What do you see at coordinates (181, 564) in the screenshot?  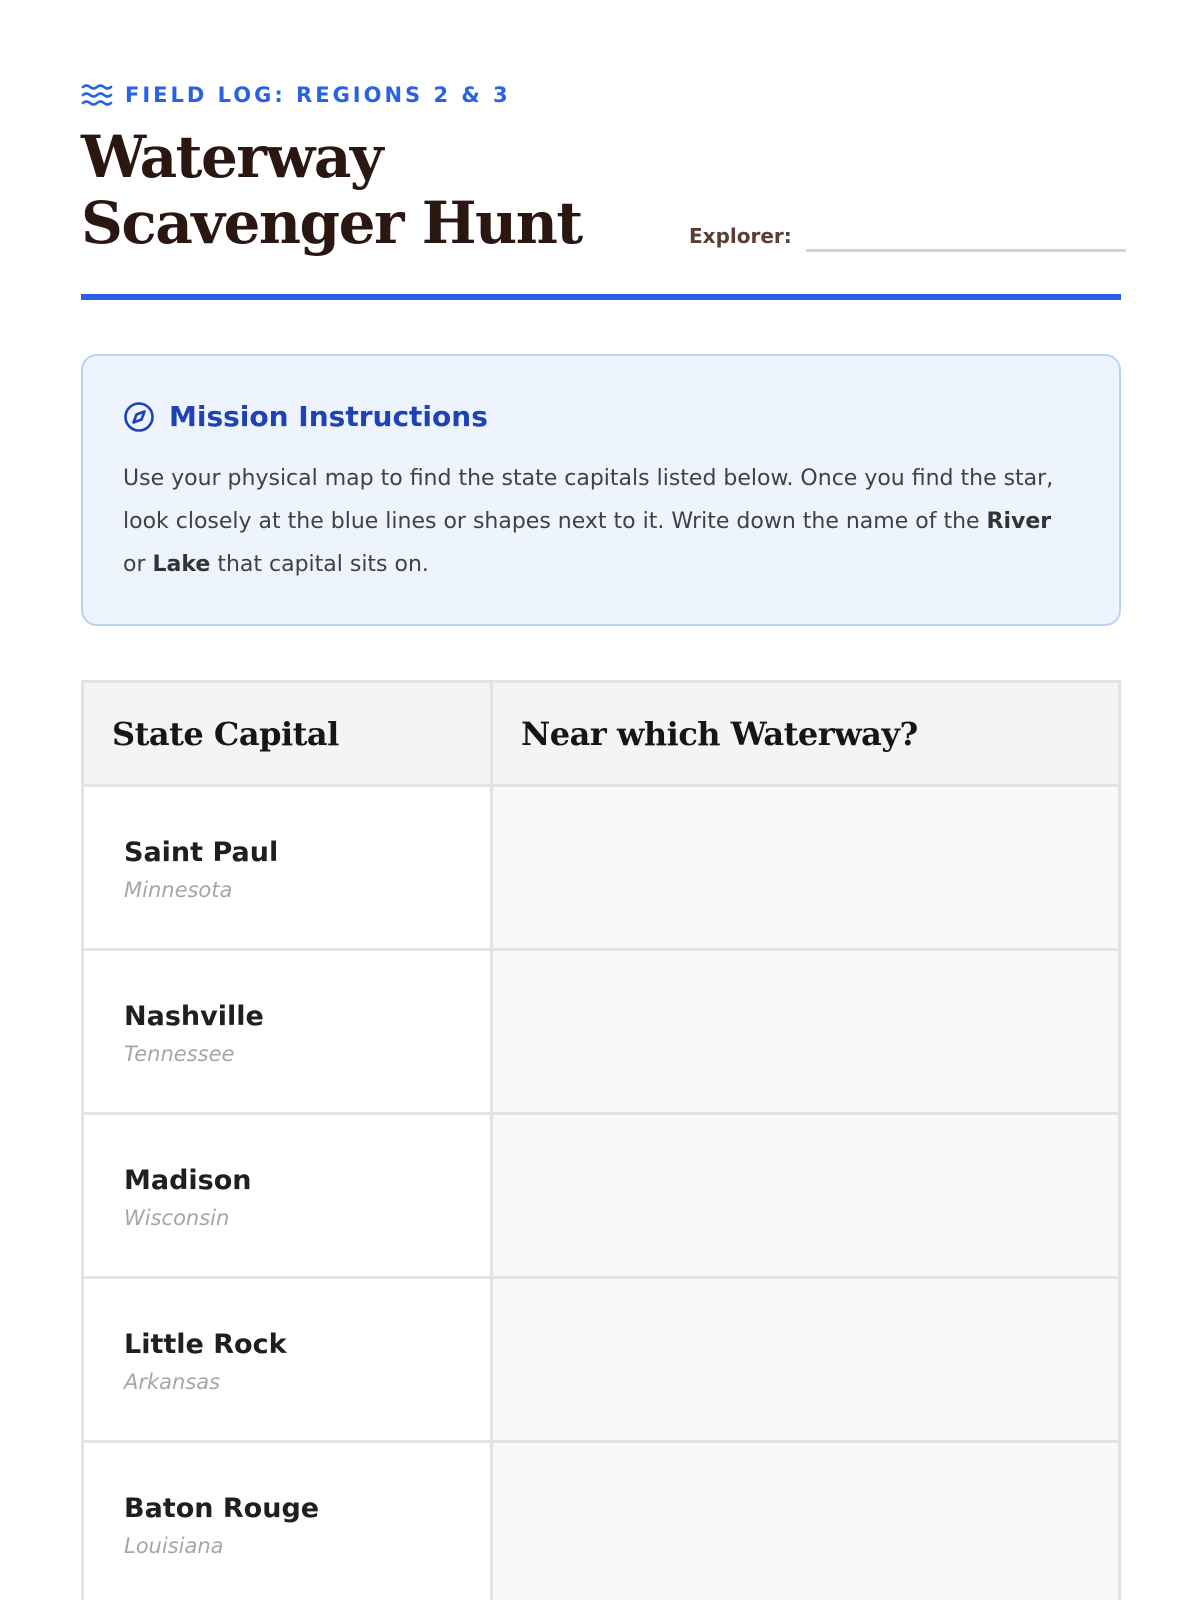 I see `mission-text-lake: Lake` at bounding box center [181, 564].